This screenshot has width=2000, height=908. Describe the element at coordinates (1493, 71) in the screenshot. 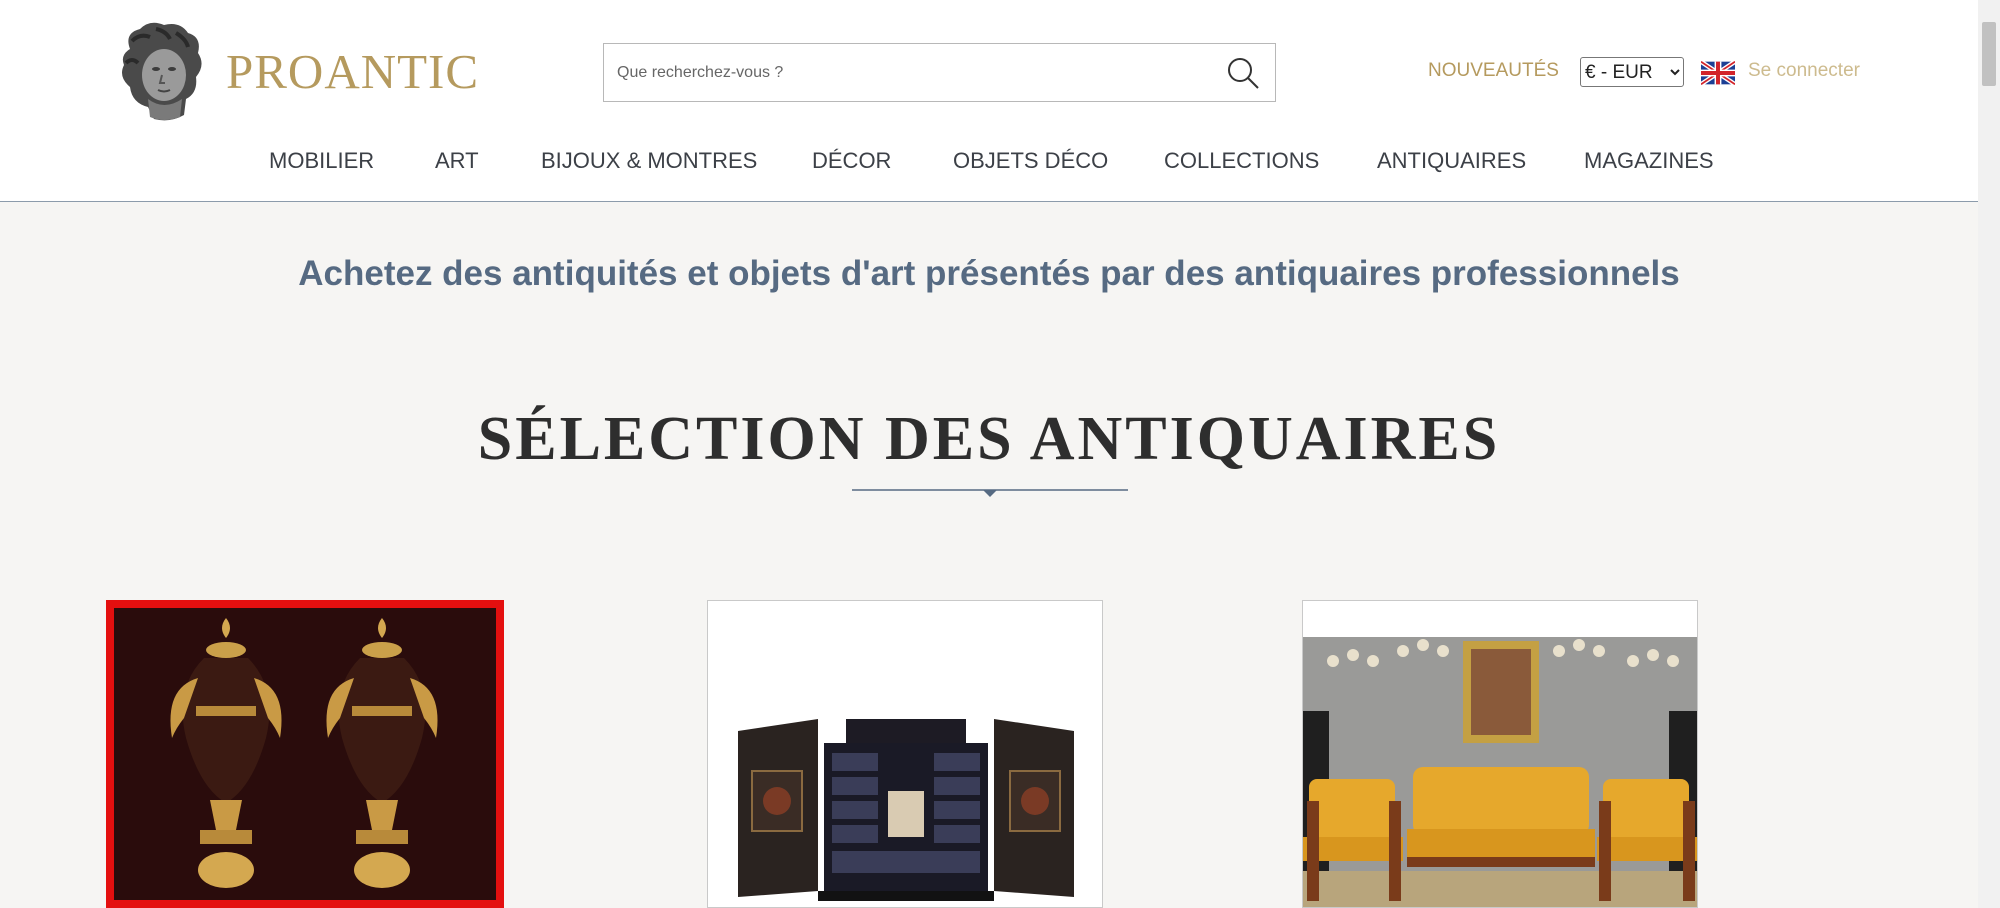

I see `new-arrivals-link: NOUVEAUTÉS` at that location.